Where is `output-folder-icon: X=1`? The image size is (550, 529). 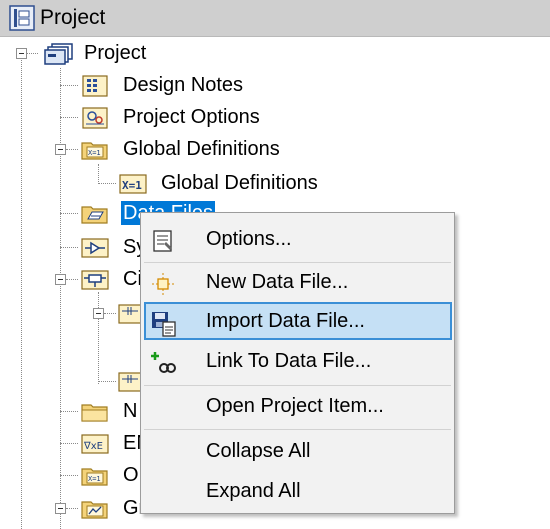 output-folder-icon: X=1 is located at coordinates (95, 478).